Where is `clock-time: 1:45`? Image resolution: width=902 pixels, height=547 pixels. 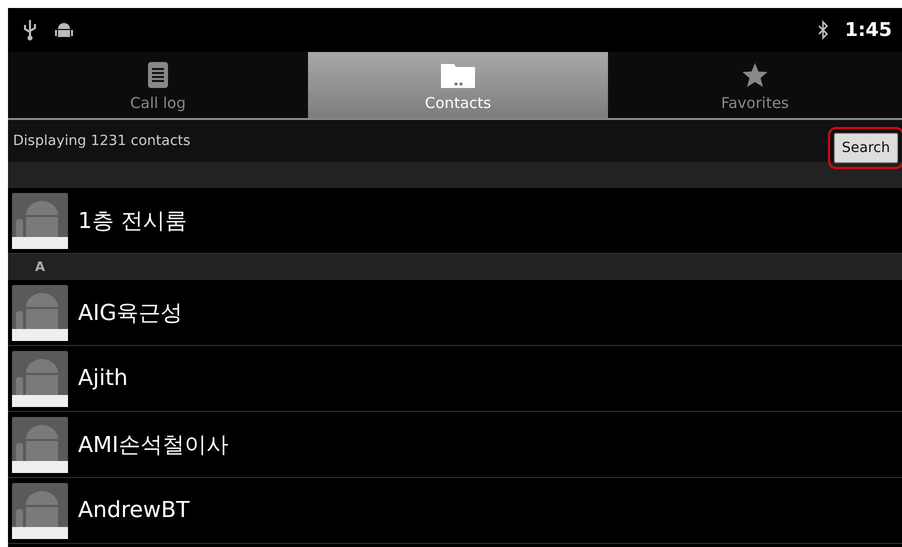 clock-time: 1:45 is located at coordinates (868, 30).